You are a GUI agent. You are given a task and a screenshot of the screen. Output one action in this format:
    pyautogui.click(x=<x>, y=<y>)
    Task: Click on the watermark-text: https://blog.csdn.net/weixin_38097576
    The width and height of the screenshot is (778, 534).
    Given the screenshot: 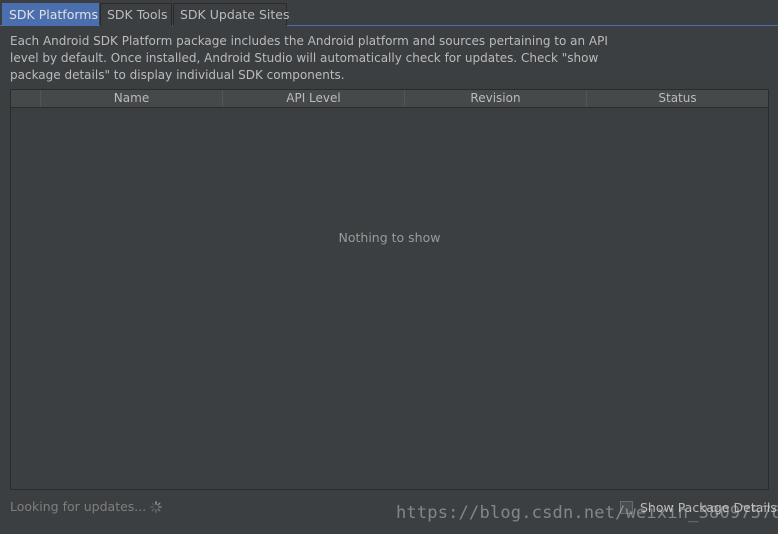 What is the action you would take?
    pyautogui.click(x=587, y=513)
    